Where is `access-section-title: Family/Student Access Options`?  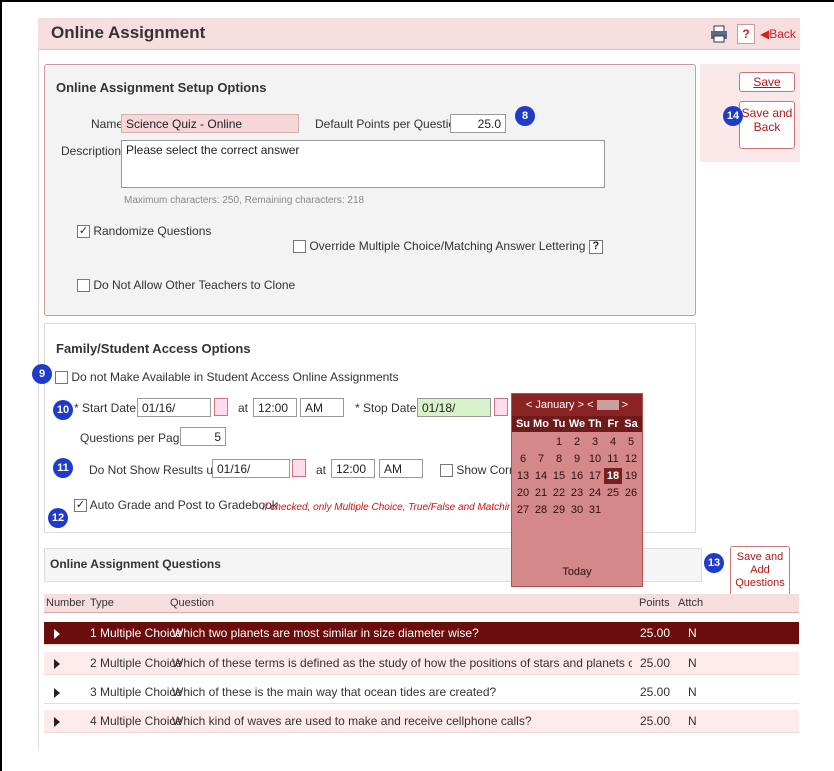
access-section-title: Family/Student Access Options is located at coordinates (153, 348).